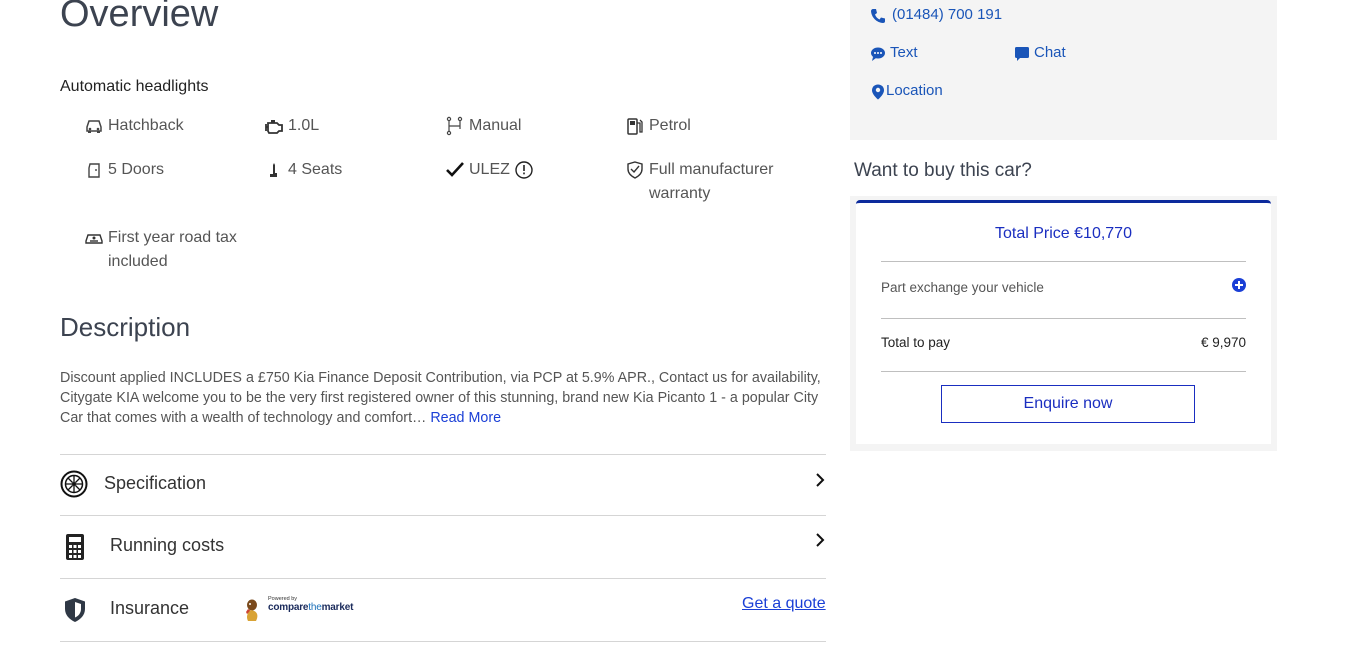 This screenshot has height=656, width=1354. Describe the element at coordinates (784, 604) in the screenshot. I see `get-quote-link: Get a quote` at that location.